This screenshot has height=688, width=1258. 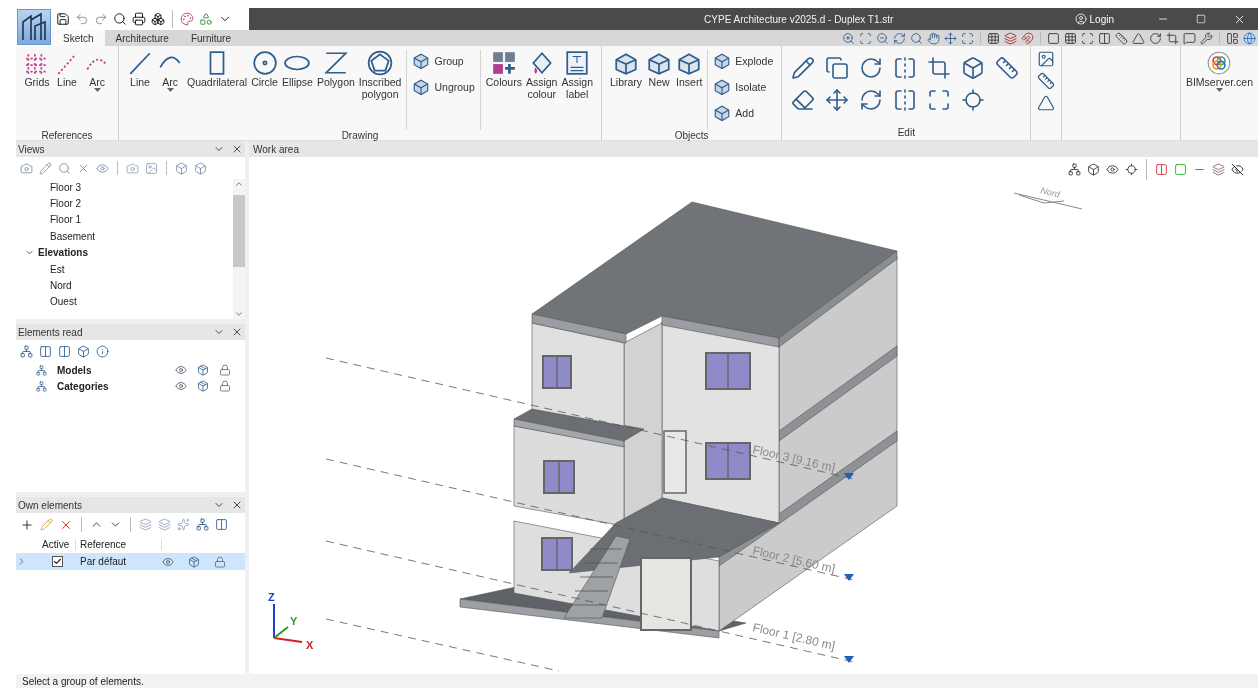 I want to click on undo-icon, so click(x=82, y=19).